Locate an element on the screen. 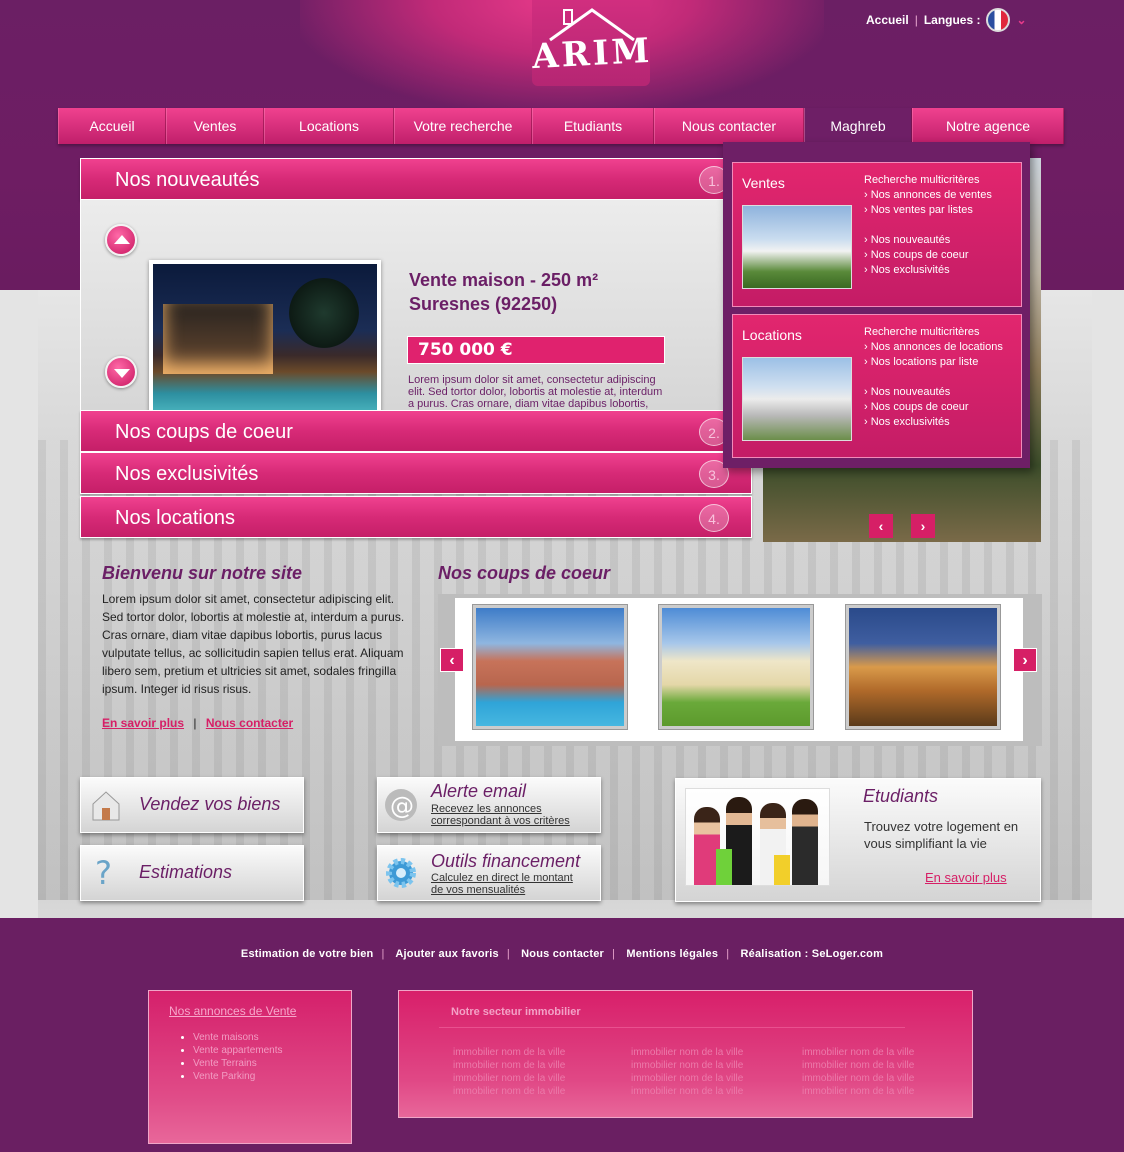  nav-item-locations: Locations is located at coordinates (329, 126).